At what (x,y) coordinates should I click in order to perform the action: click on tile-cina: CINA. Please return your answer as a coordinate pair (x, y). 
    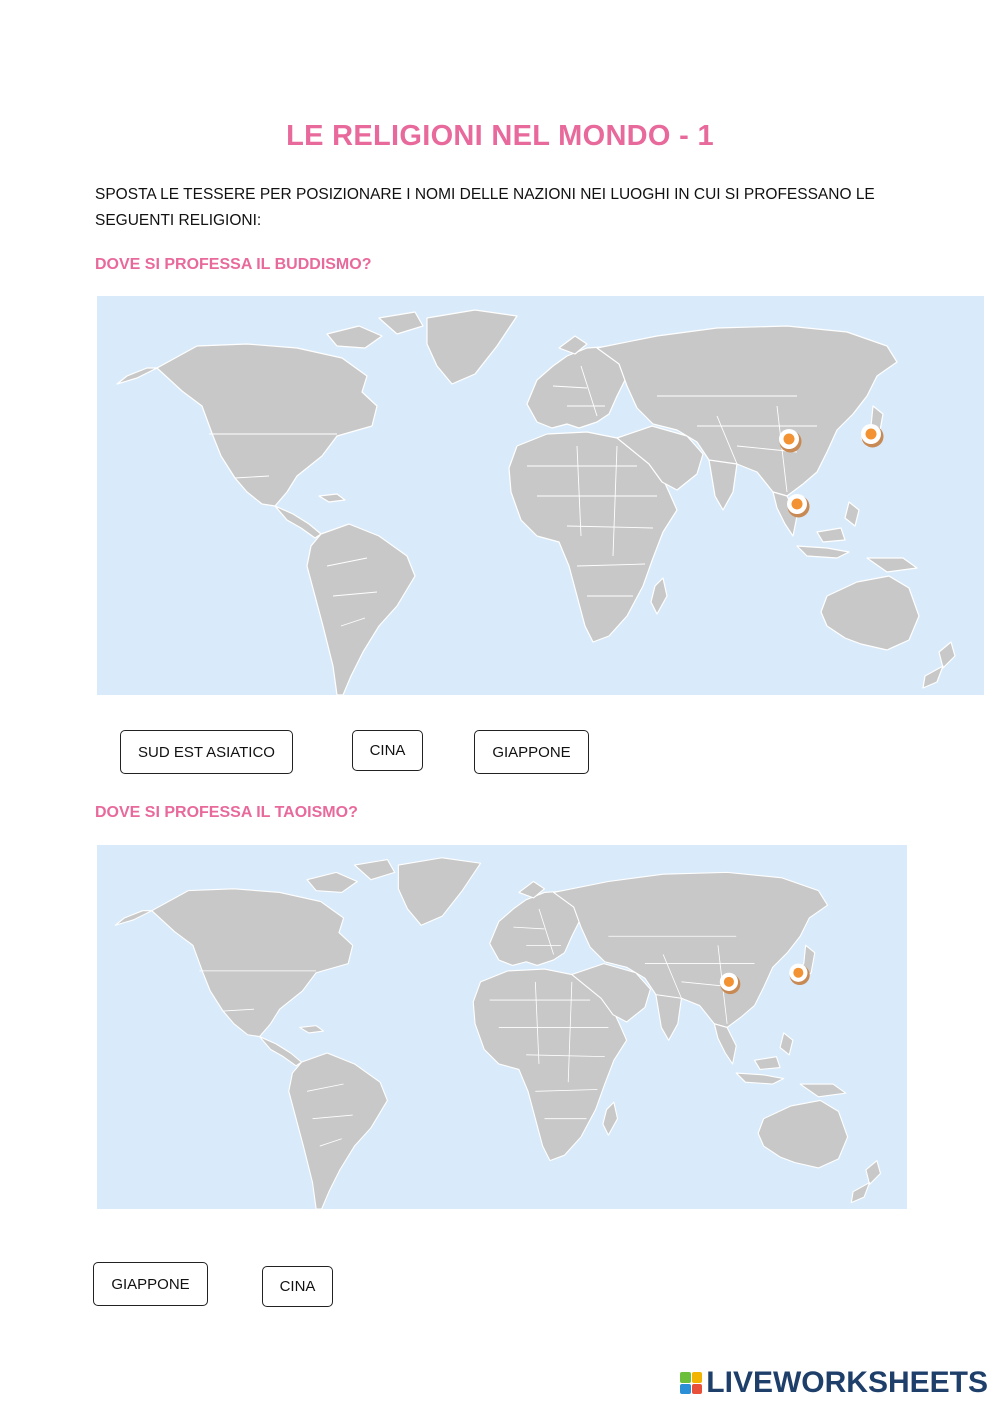
    Looking at the image, I should click on (387, 750).